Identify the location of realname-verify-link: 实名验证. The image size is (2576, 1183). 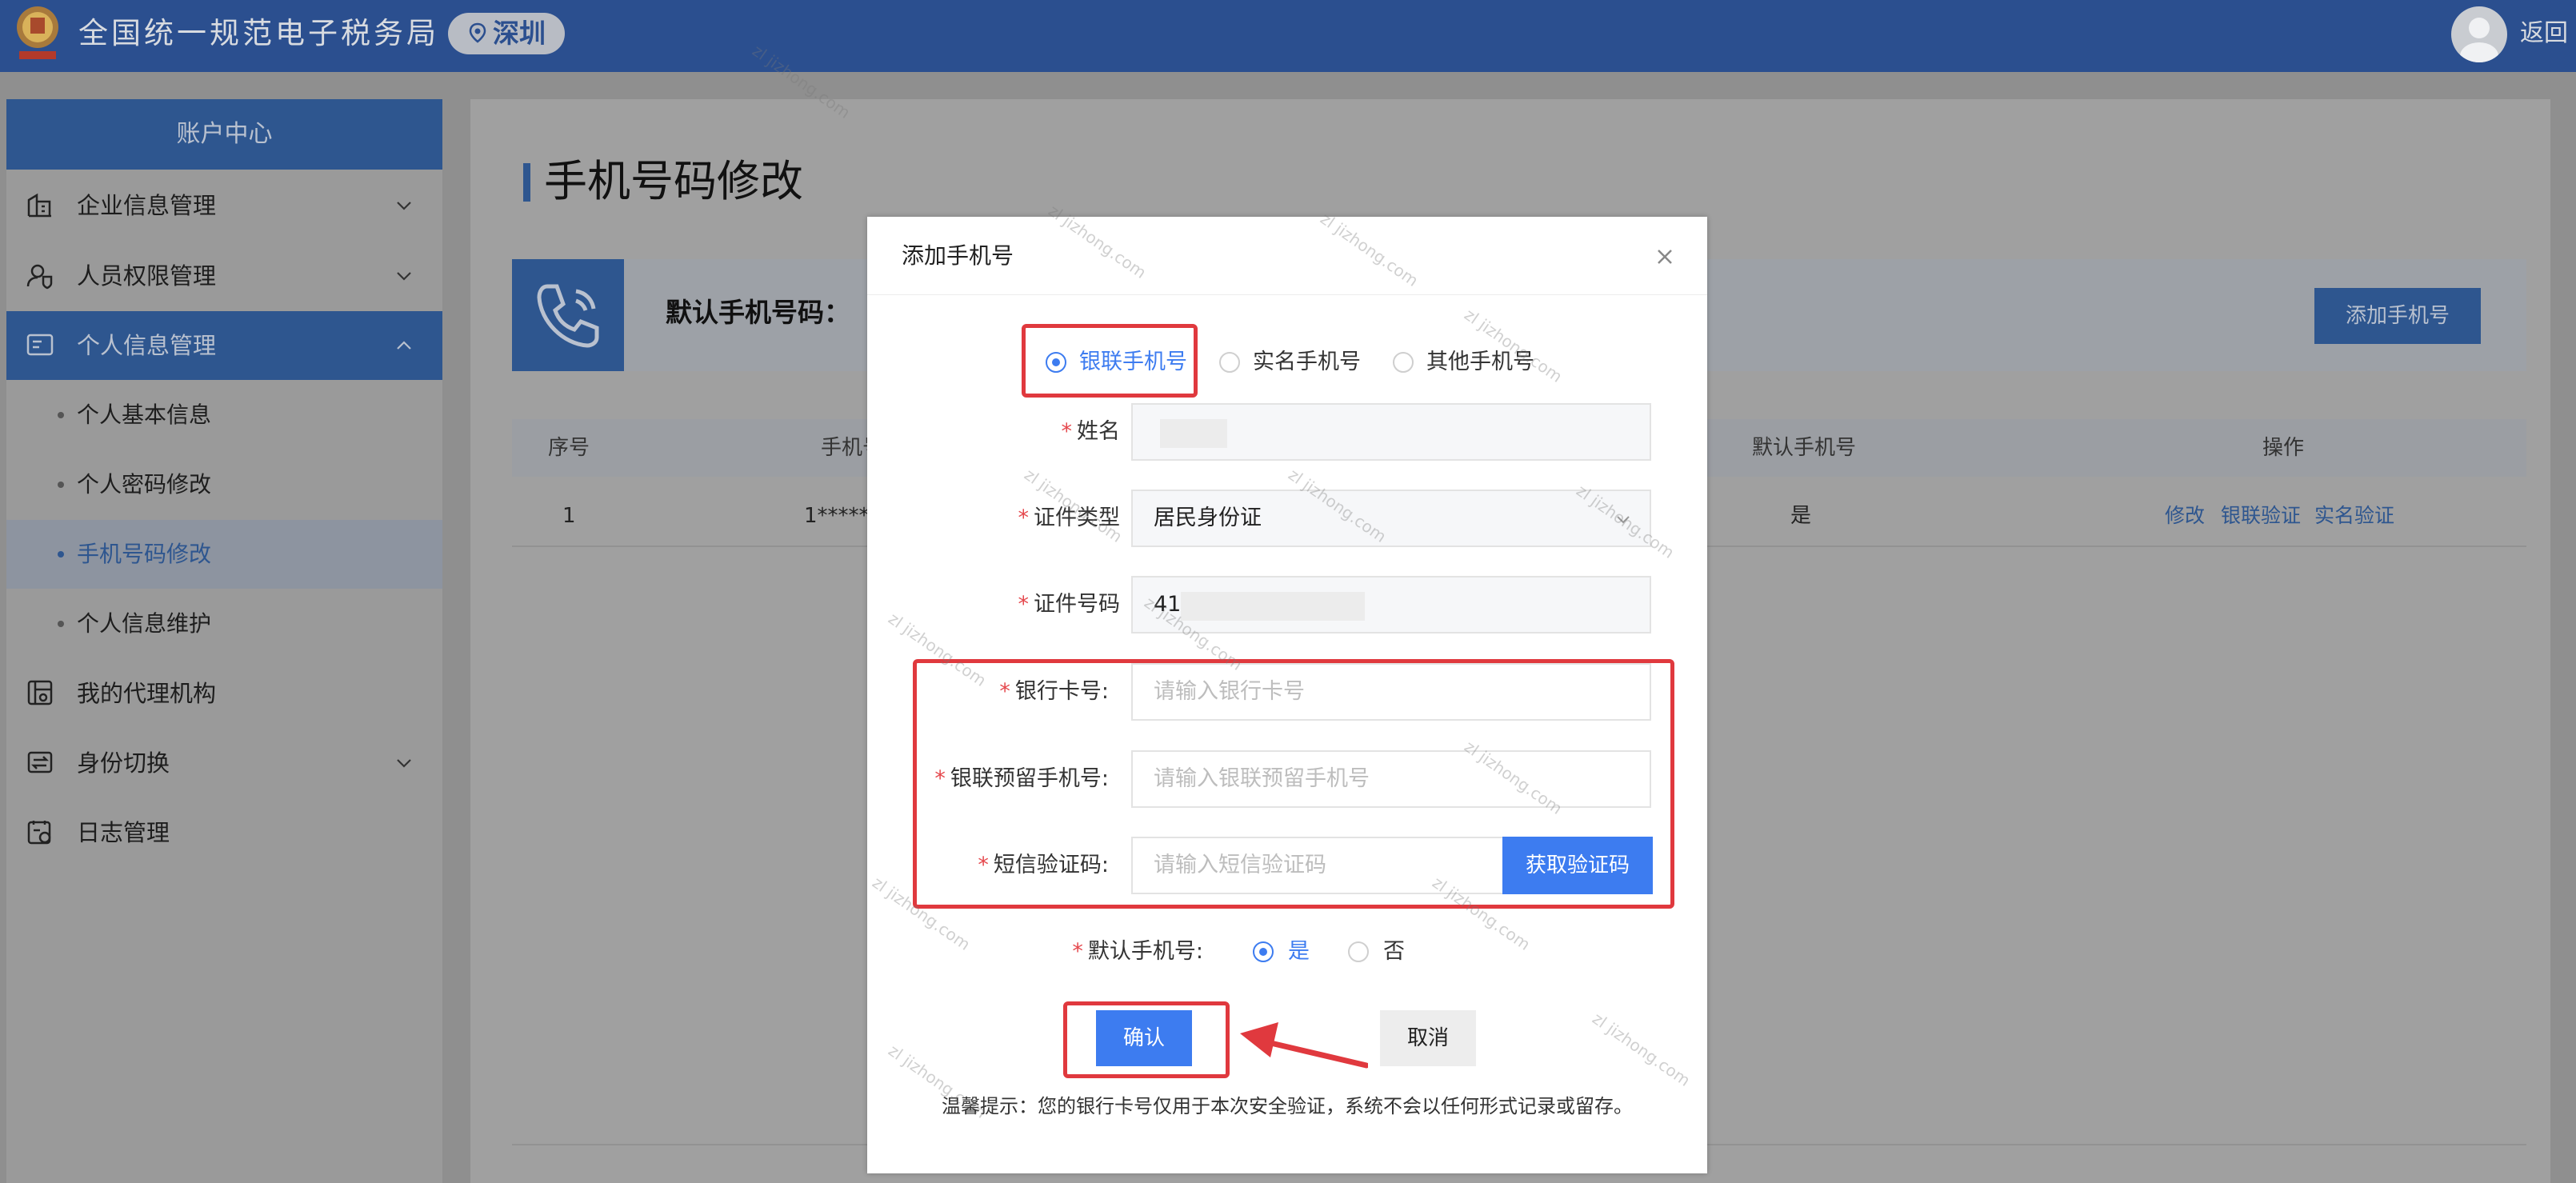
(2354, 516).